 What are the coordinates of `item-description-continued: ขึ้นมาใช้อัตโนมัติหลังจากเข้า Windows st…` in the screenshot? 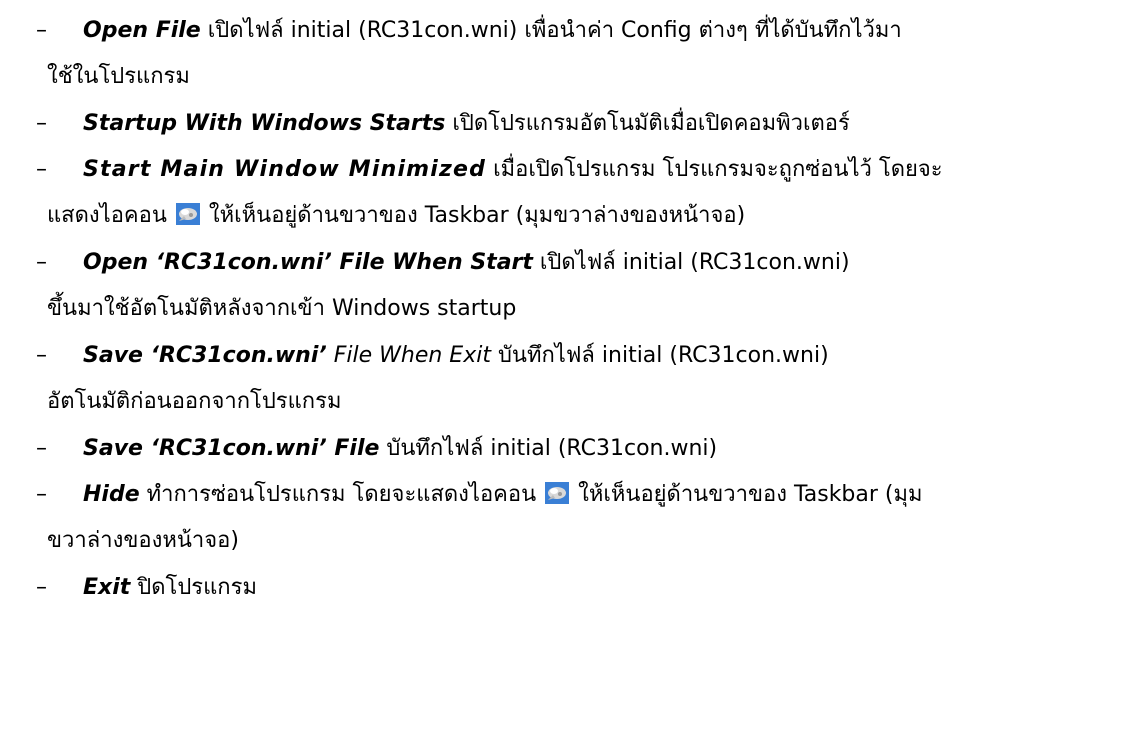 It's located at (282, 308).